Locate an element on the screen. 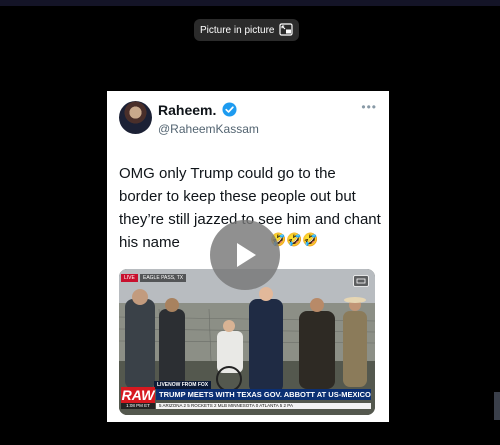 This screenshot has height=445, width=500. pip-label: Picture in picture is located at coordinates (237, 30).